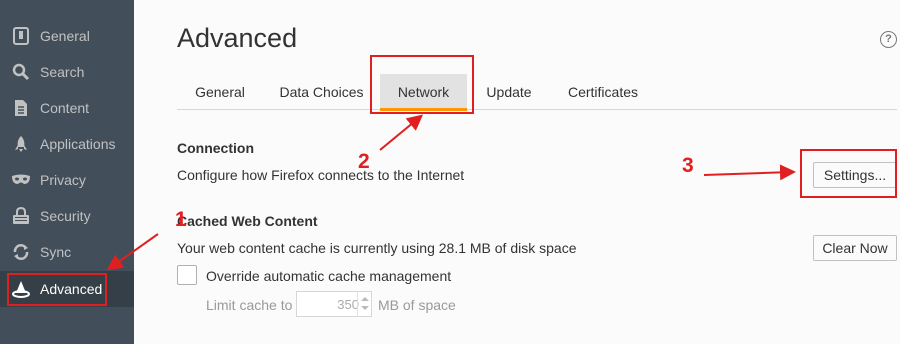  I want to click on clear-cache-button: Clear Now, so click(855, 248).